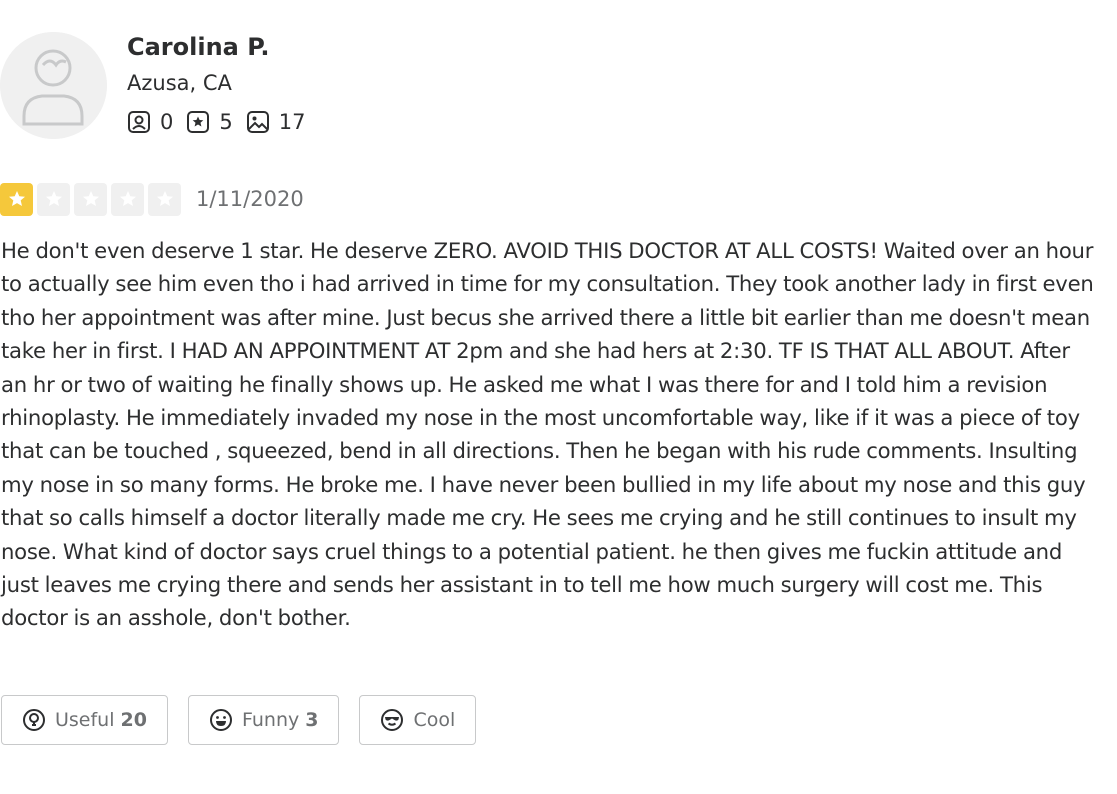 The image size is (1117, 794). What do you see at coordinates (312, 720) in the screenshot?
I see `funny-count: 3` at bounding box center [312, 720].